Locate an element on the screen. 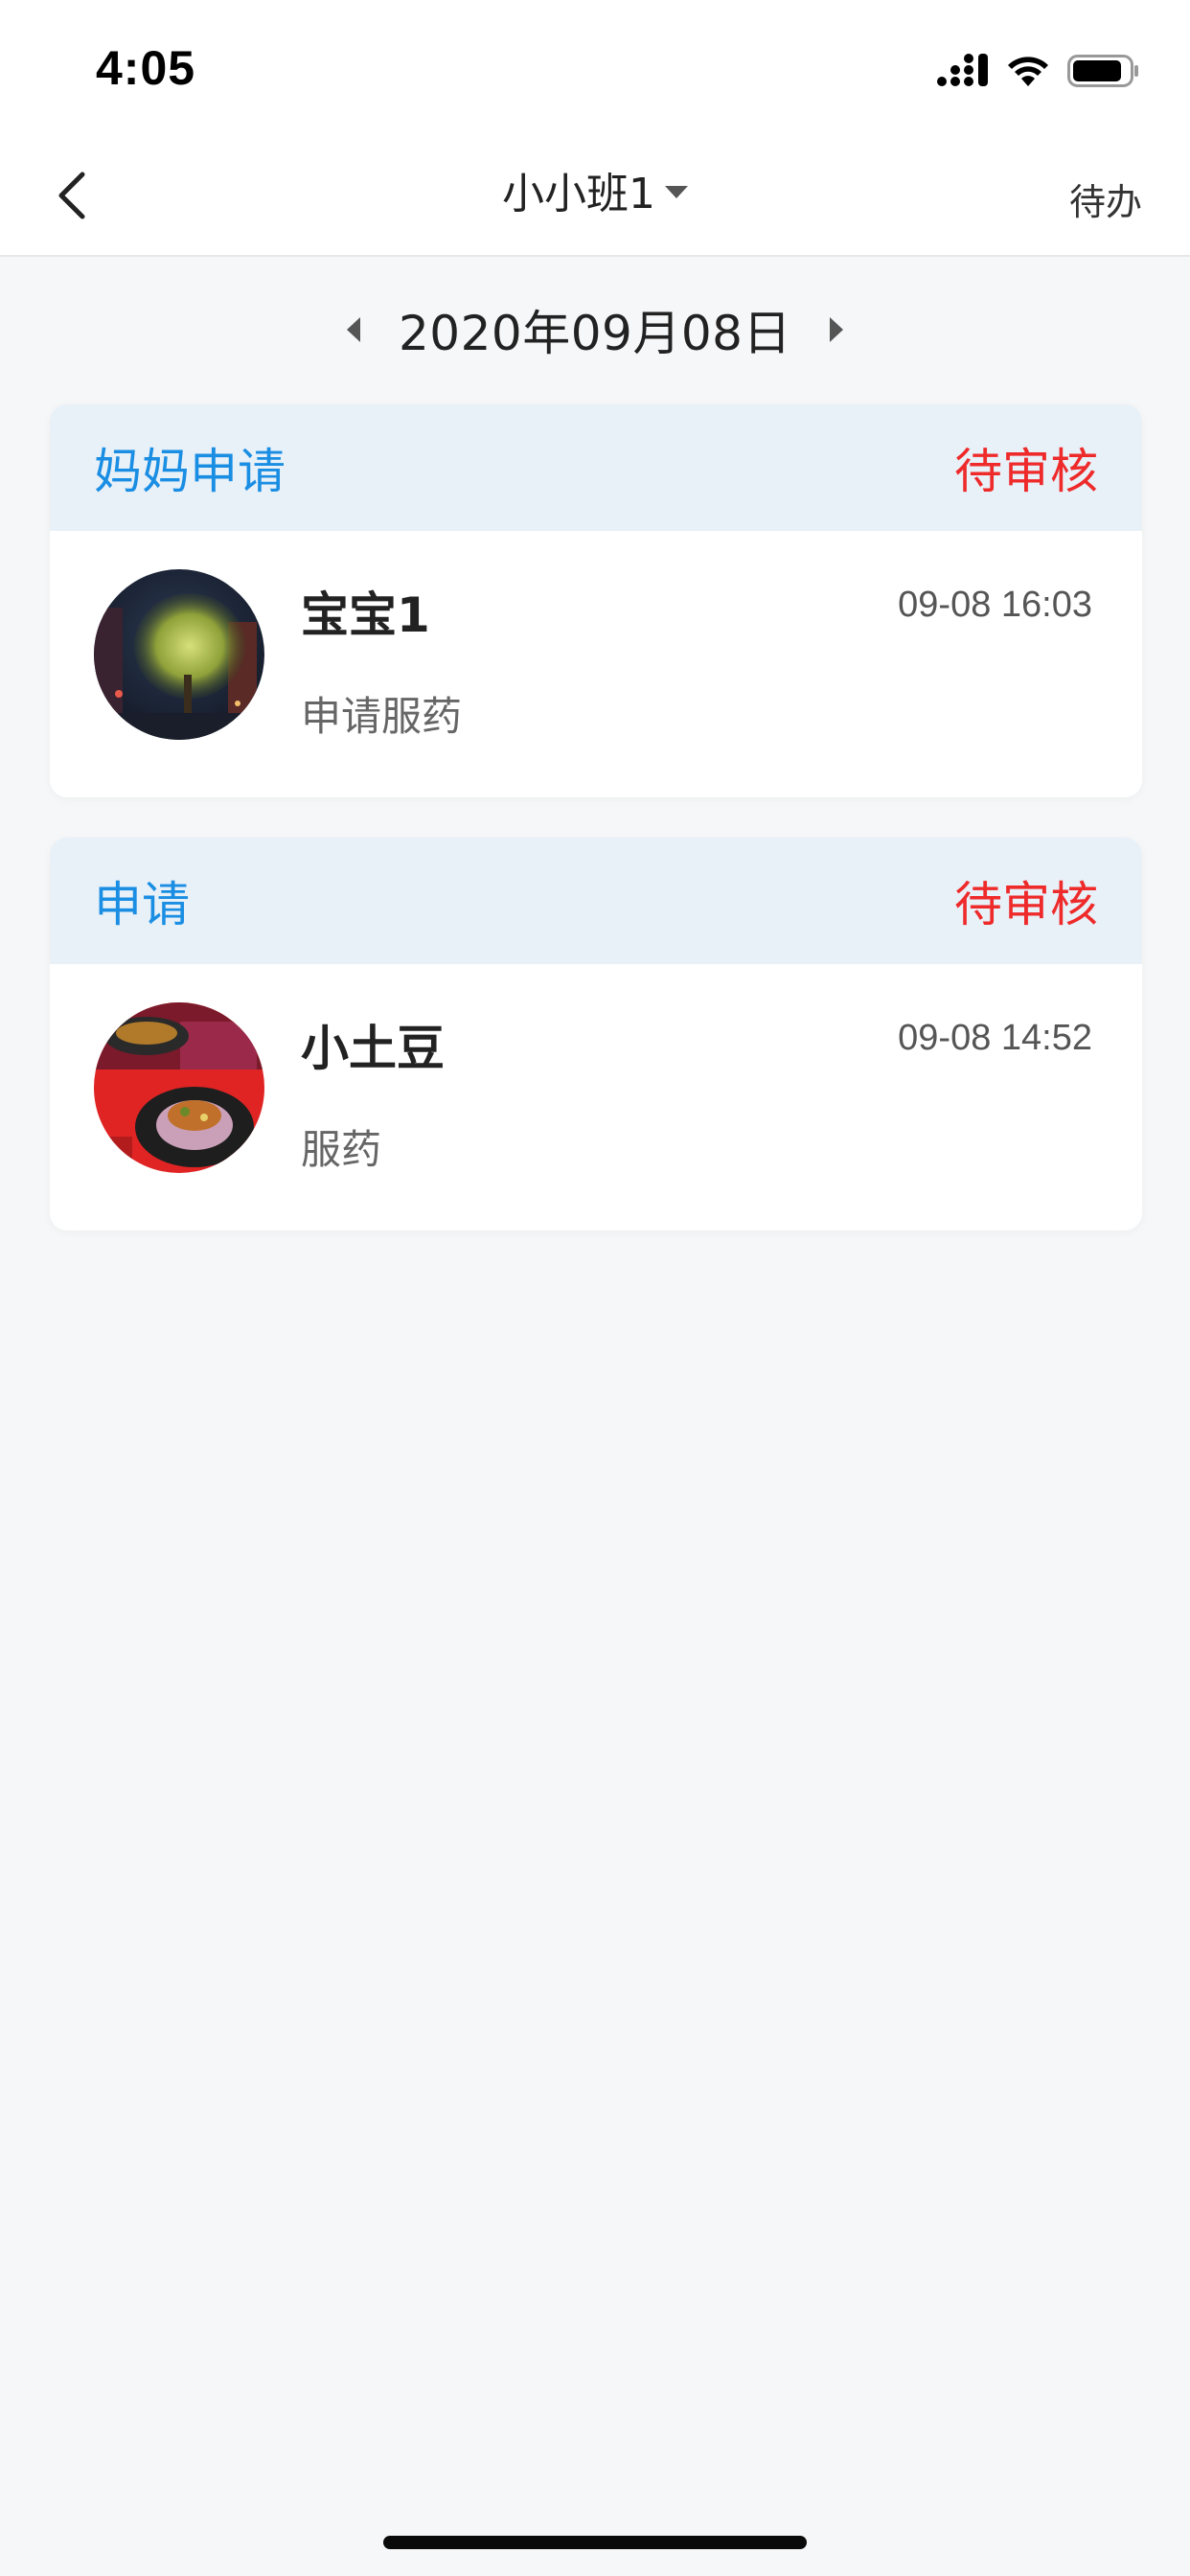  status-time: 4:05 is located at coordinates (146, 68).